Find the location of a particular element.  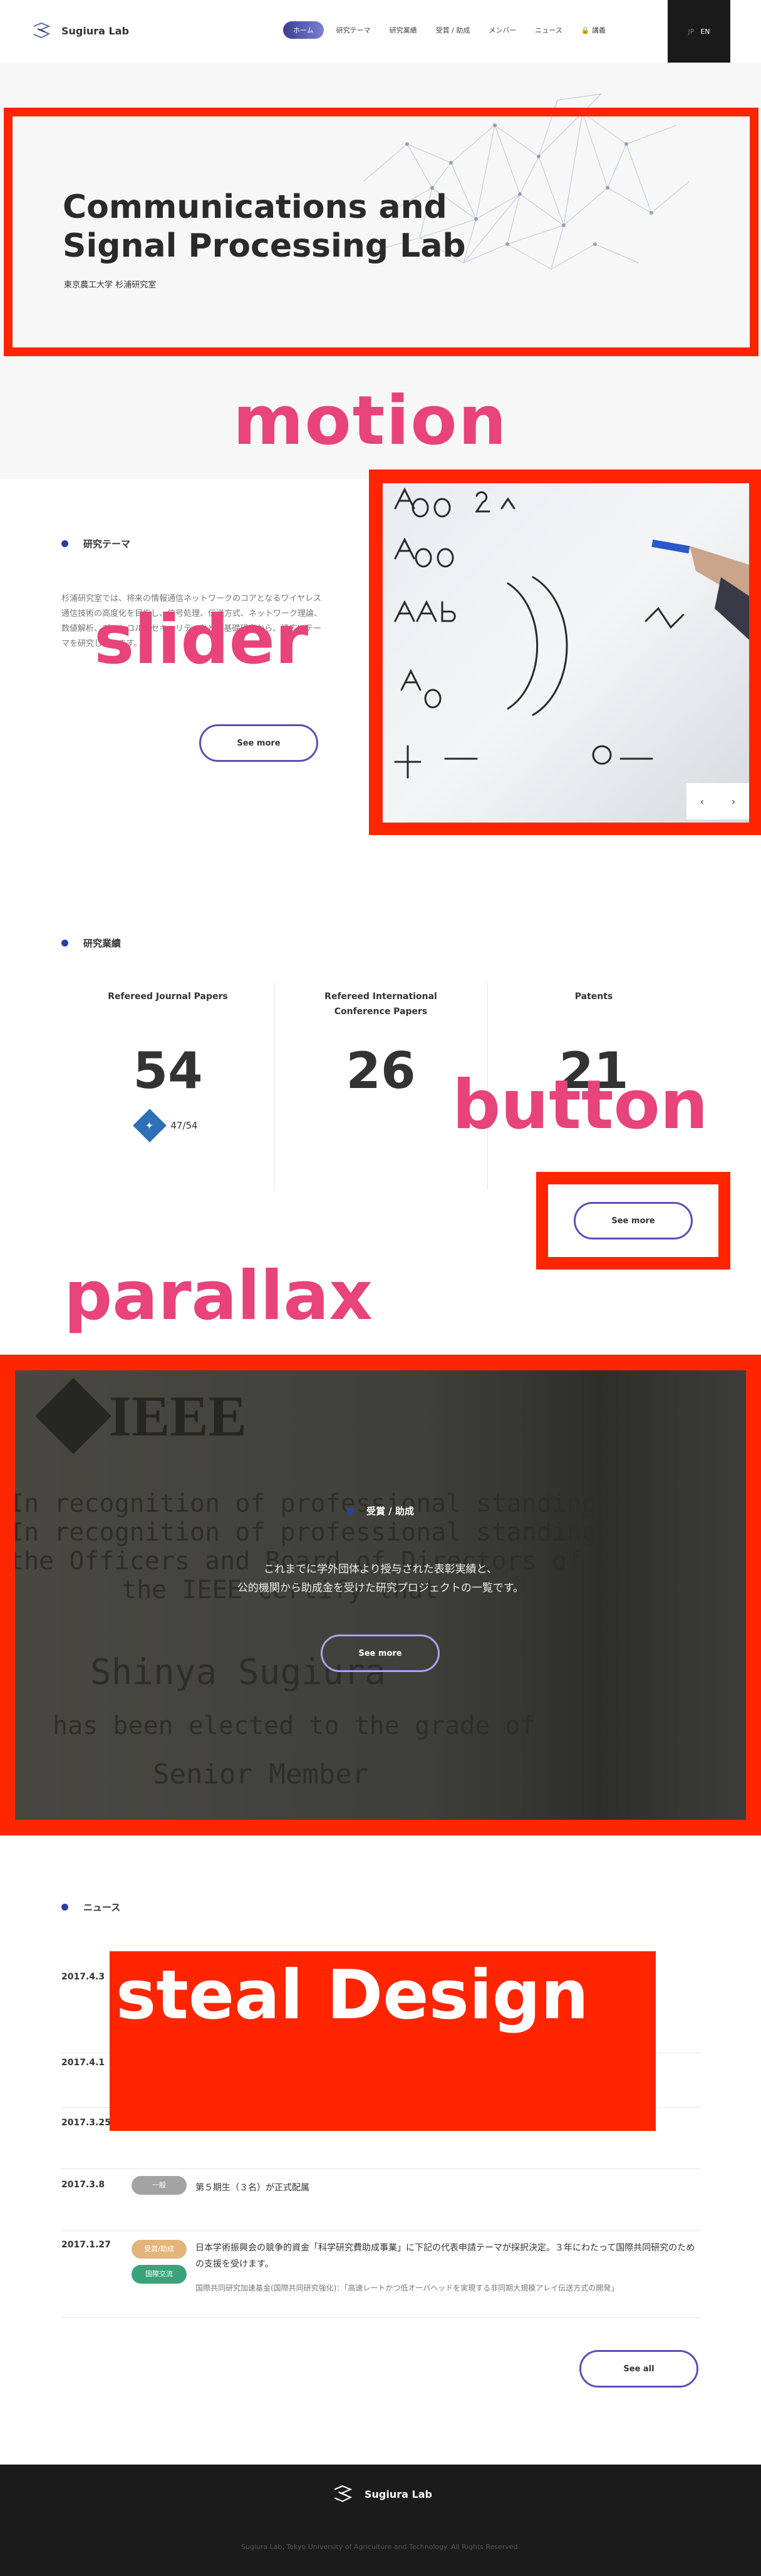

nav-lectures-label: 講義 is located at coordinates (599, 30).